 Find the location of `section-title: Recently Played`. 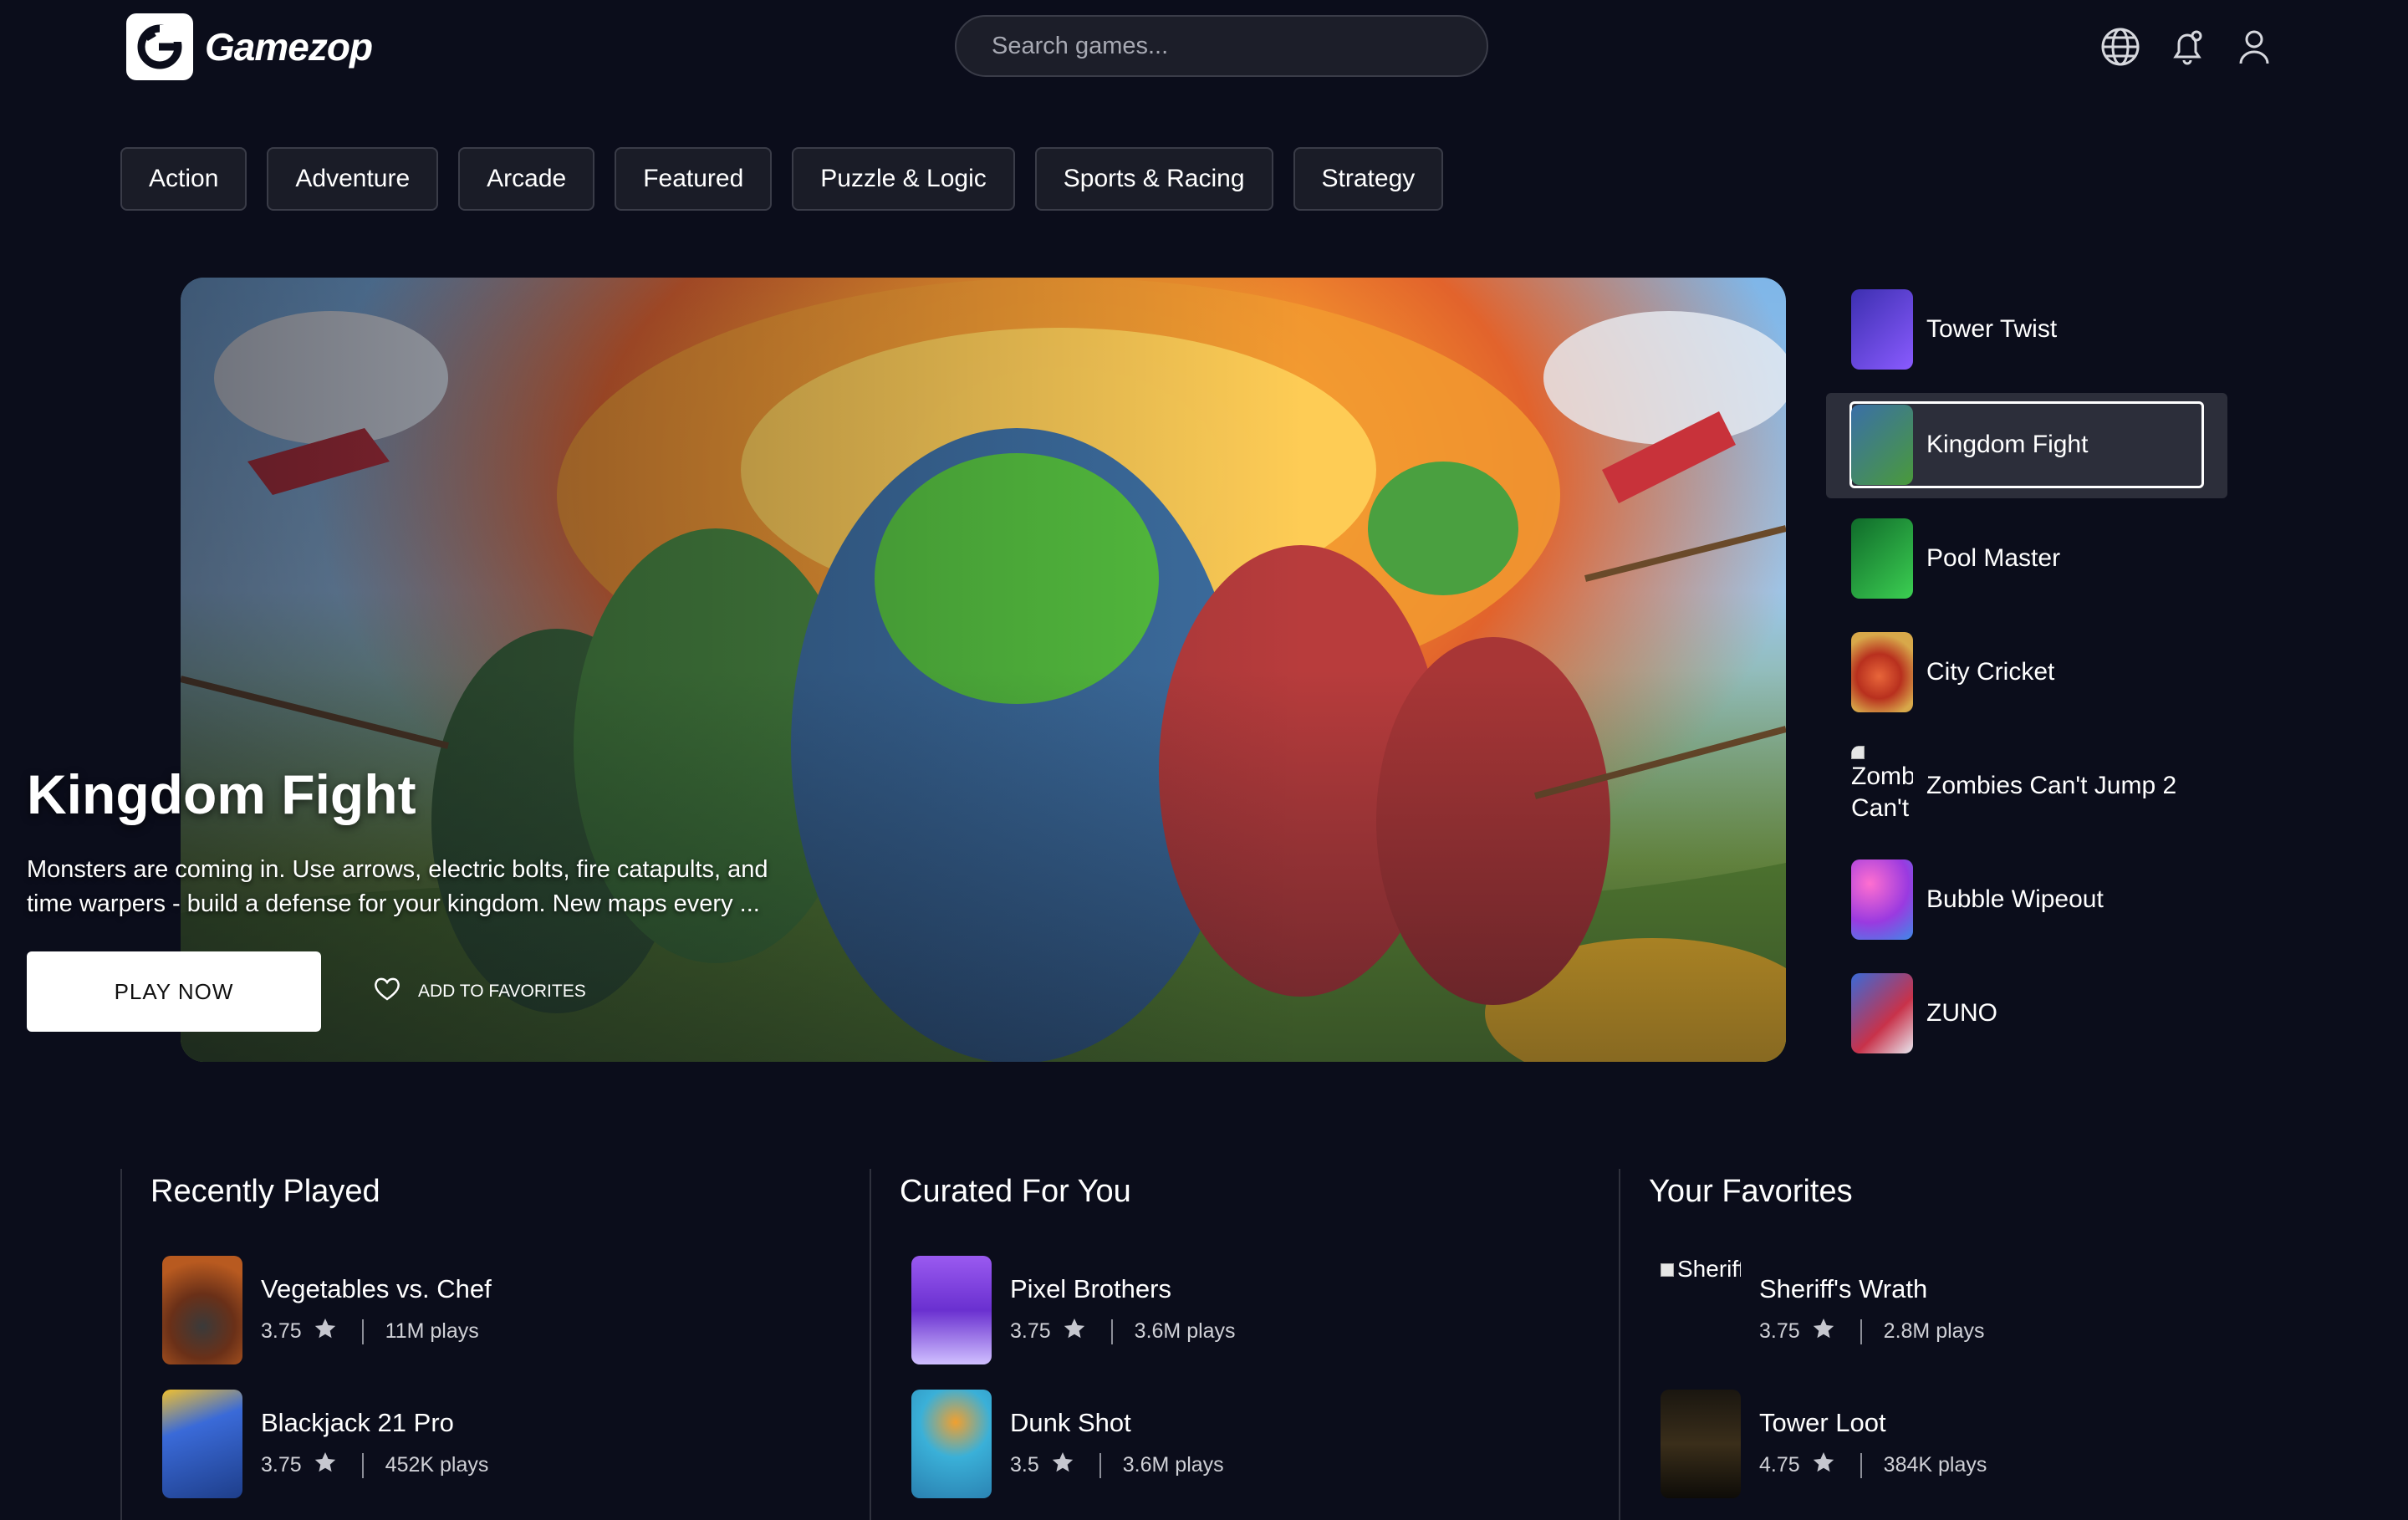

section-title: Recently Played is located at coordinates (265, 1192).